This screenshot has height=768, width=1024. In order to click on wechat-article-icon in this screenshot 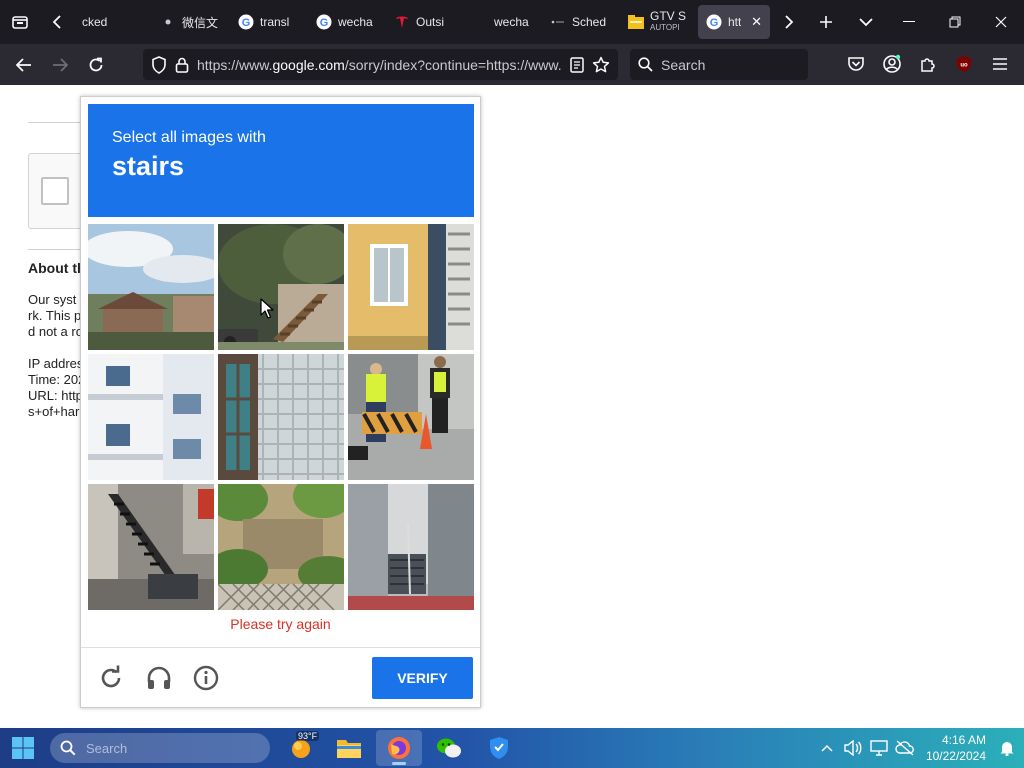, I will do `click(168, 22)`.